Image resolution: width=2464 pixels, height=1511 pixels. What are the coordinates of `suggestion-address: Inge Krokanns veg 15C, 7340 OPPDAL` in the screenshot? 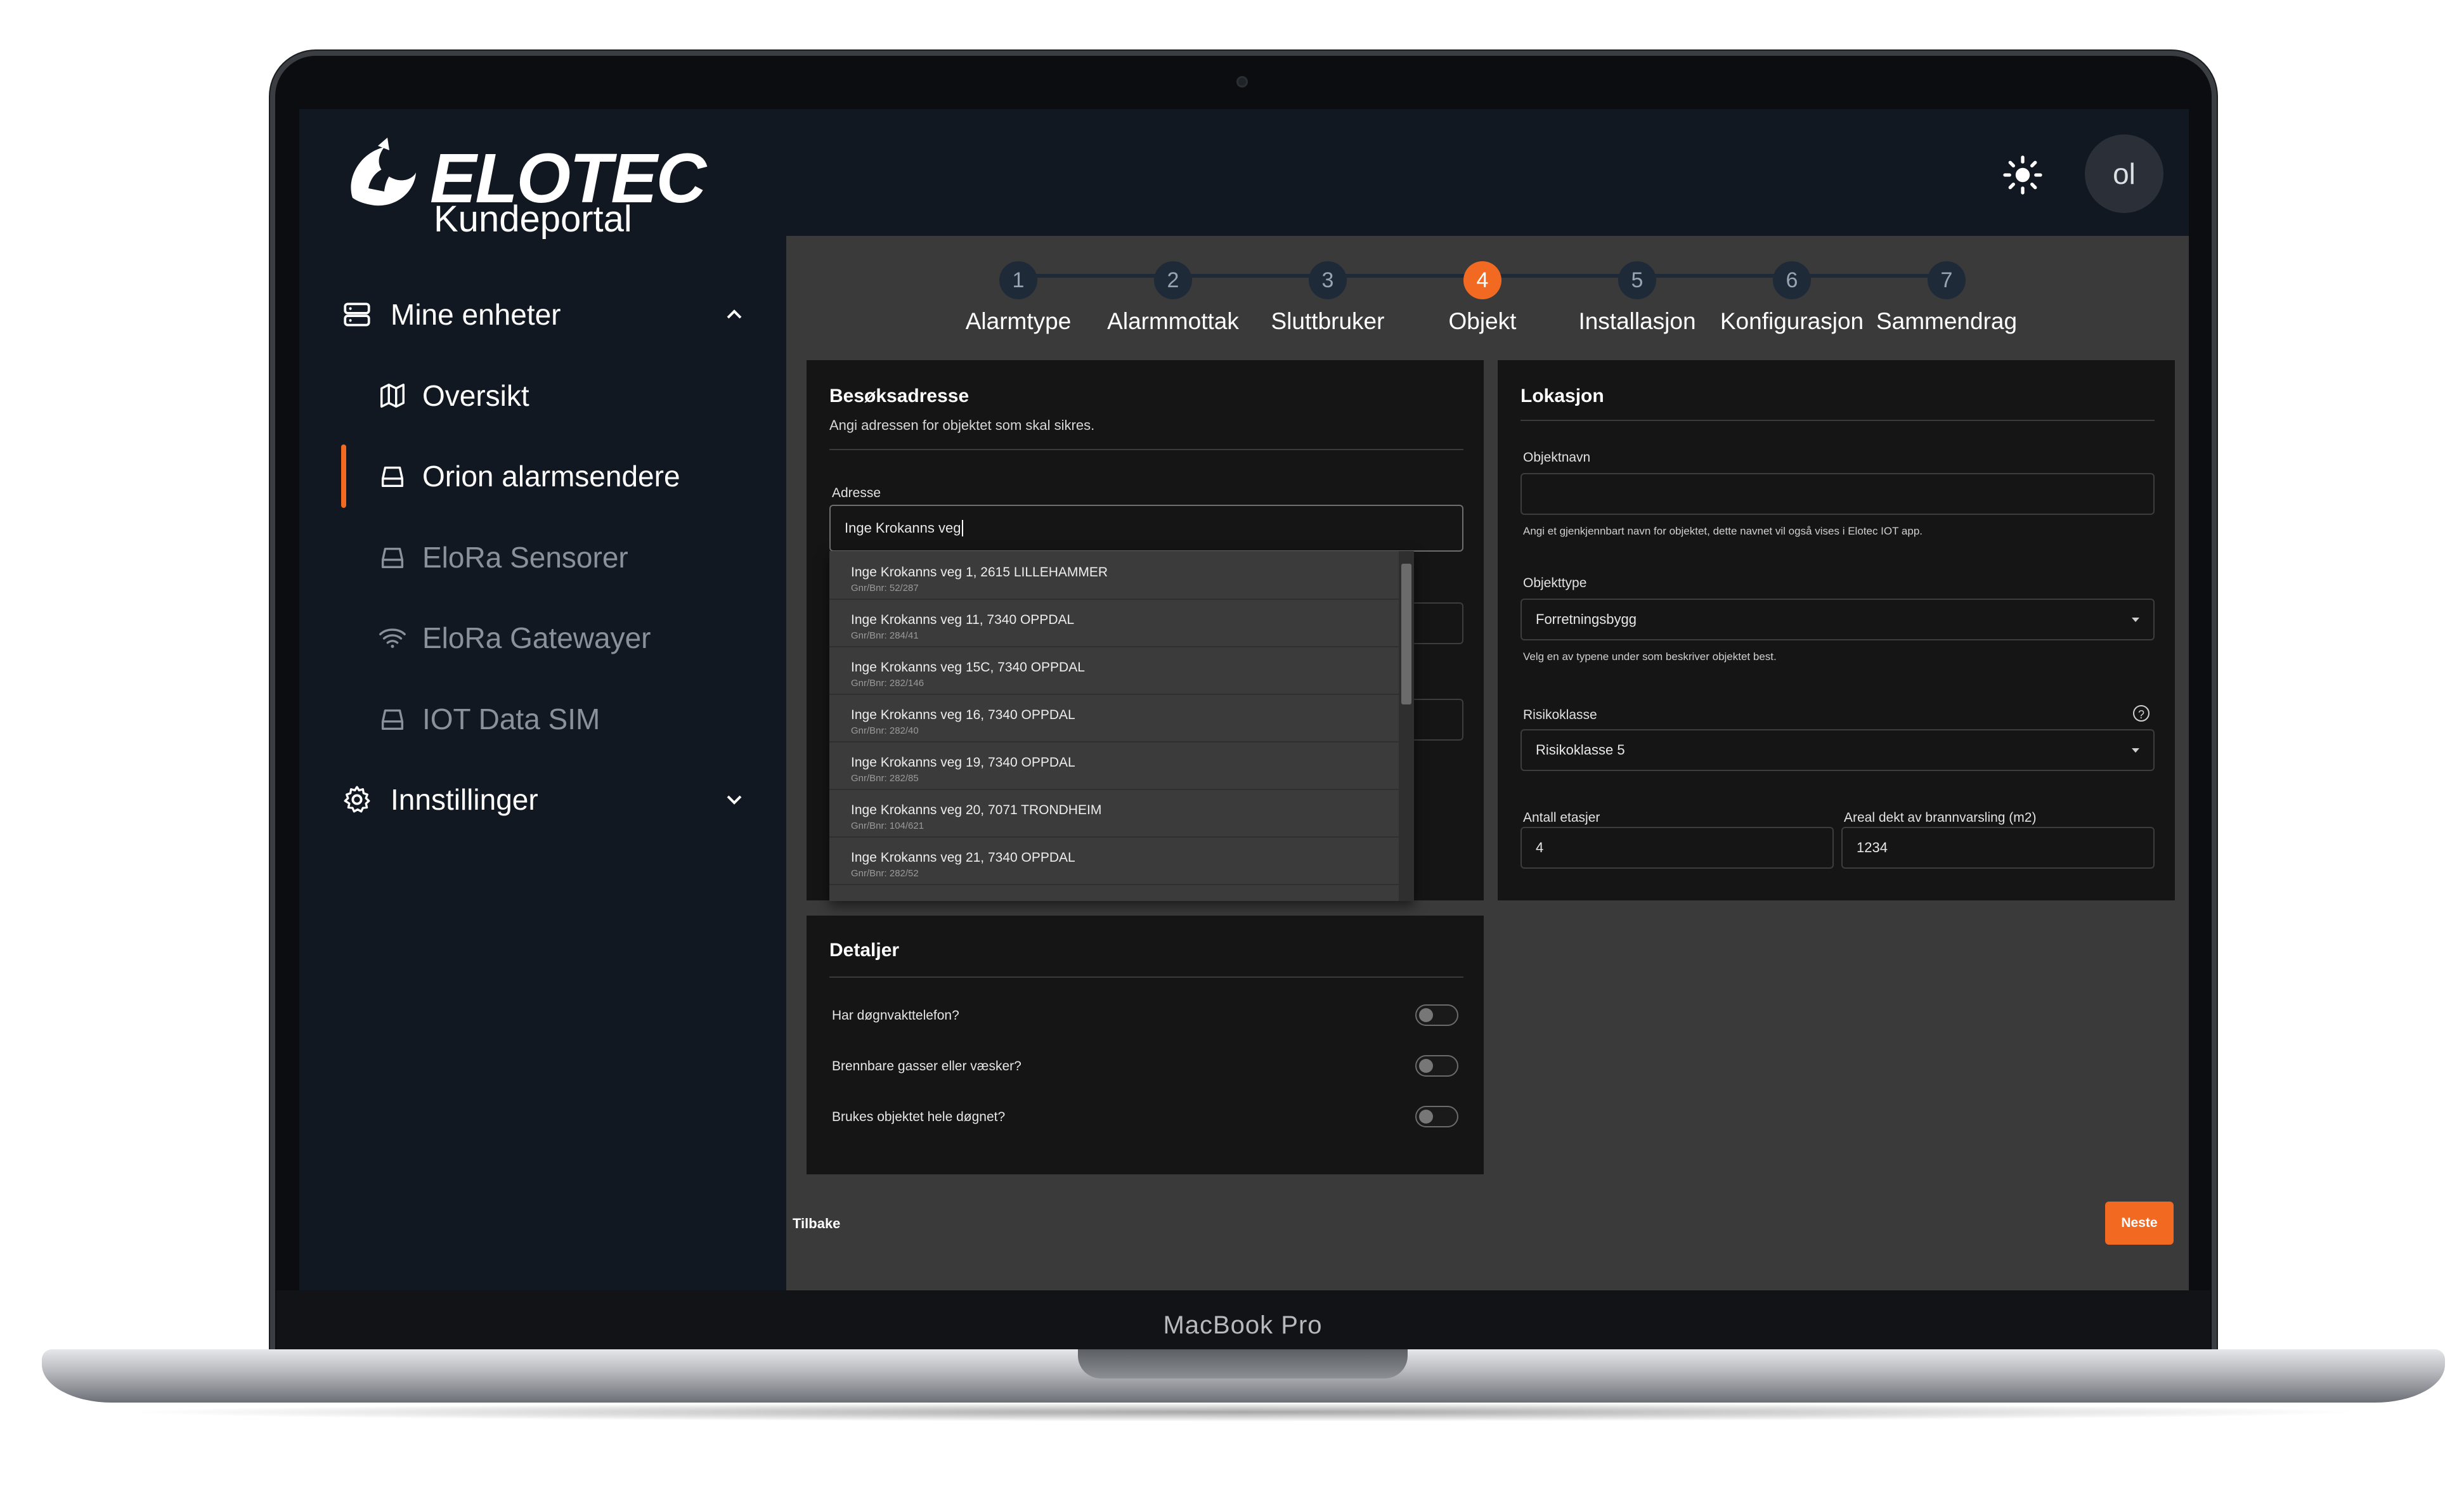 It's located at (968, 667).